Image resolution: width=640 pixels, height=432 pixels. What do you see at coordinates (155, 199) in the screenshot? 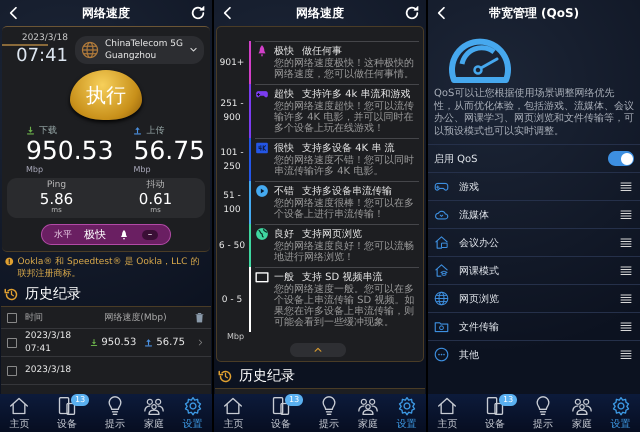
I see `jitter-value: 0.61` at bounding box center [155, 199].